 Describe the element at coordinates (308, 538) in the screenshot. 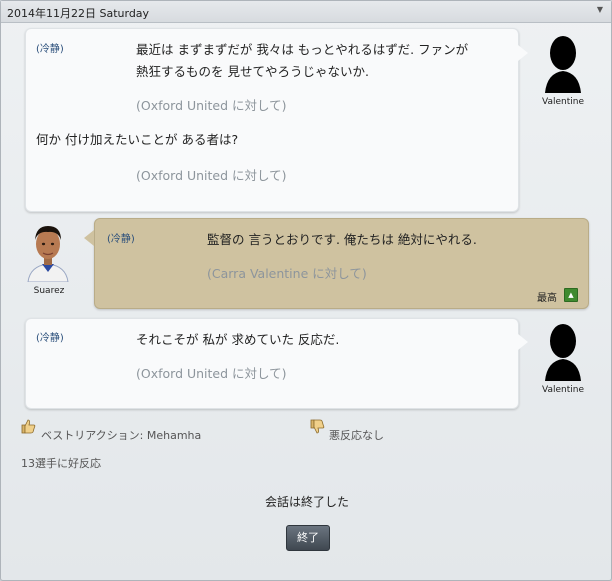

I see `end-button: 終了` at that location.